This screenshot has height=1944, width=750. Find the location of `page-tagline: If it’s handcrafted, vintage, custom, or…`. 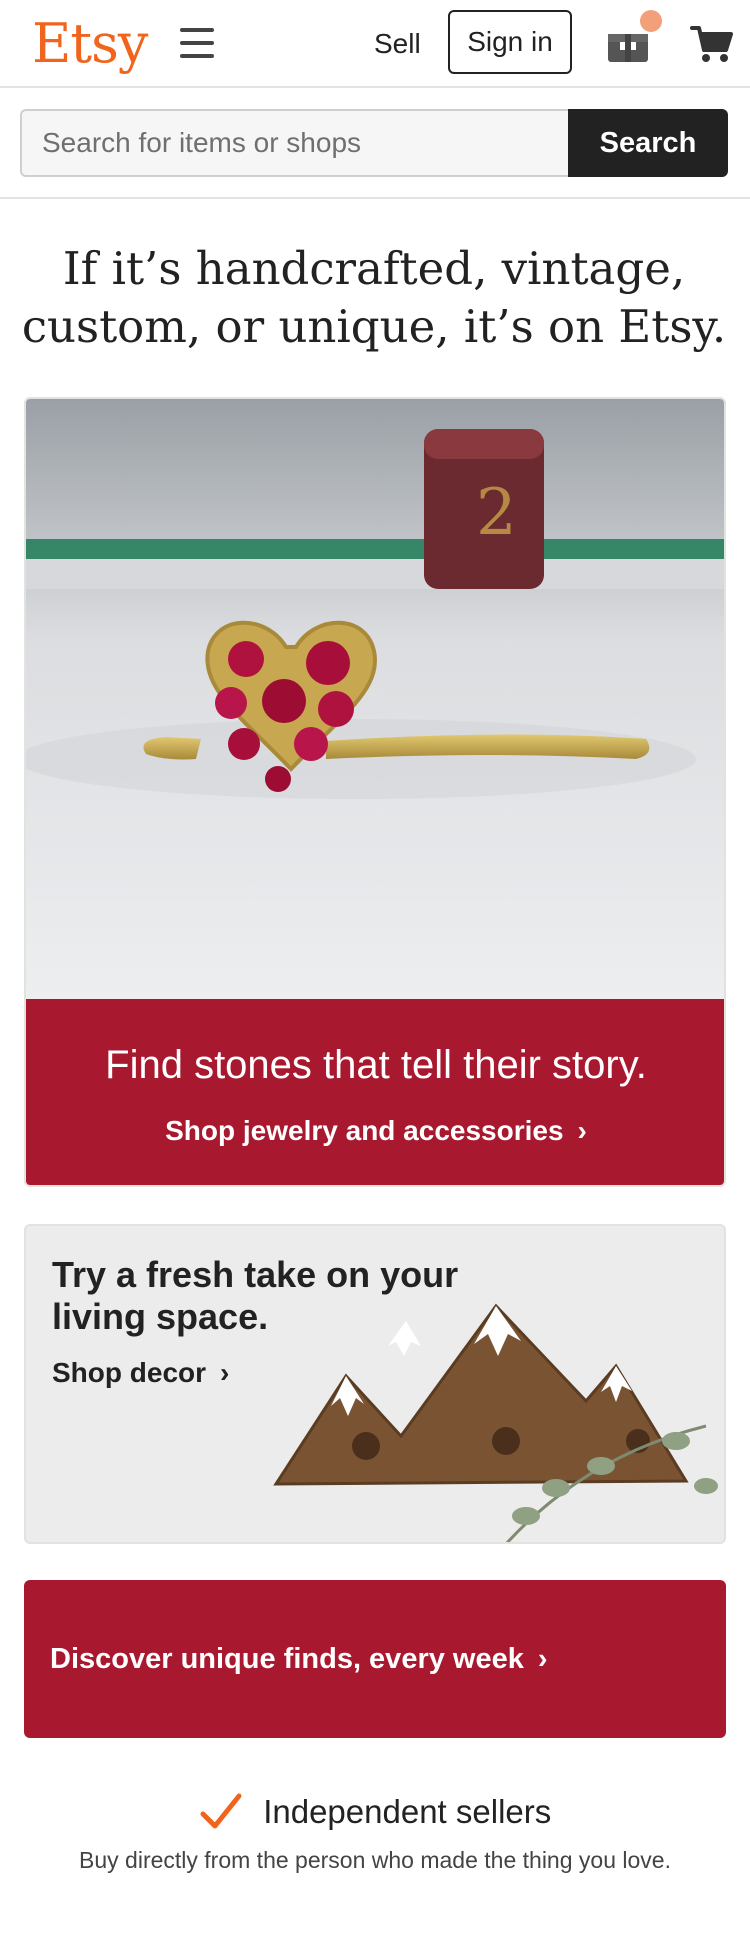

page-tagline: If it’s handcrafted, vintage, custom, or… is located at coordinates (374, 297).